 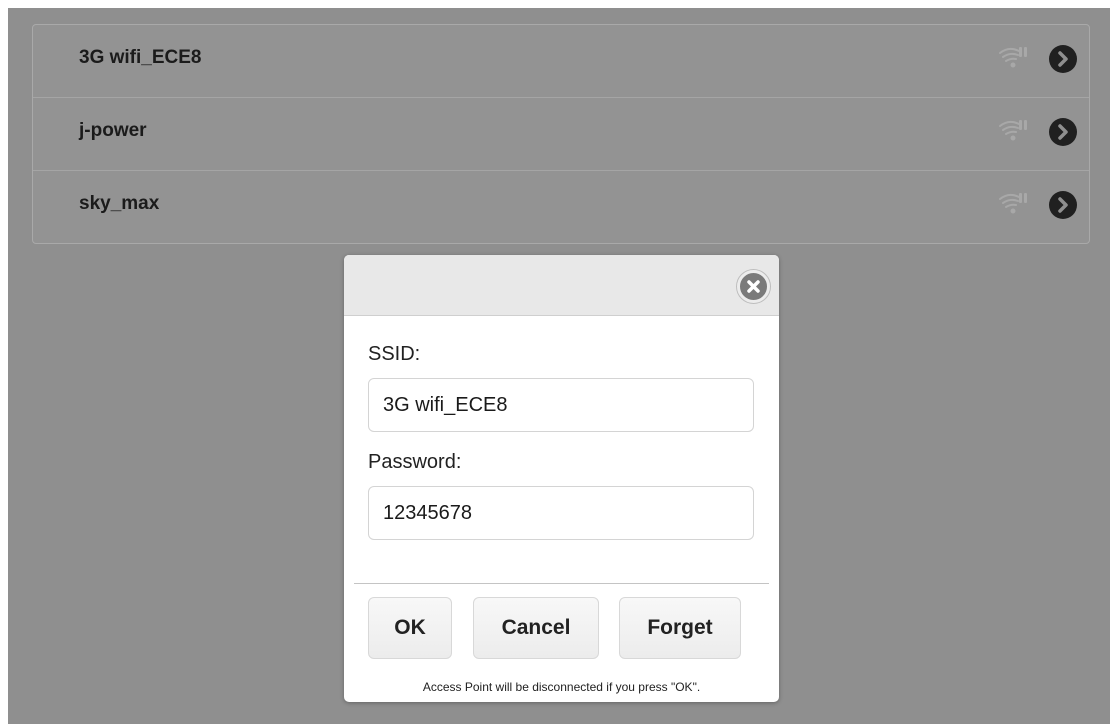 I want to click on close-icon, so click(x=753, y=286).